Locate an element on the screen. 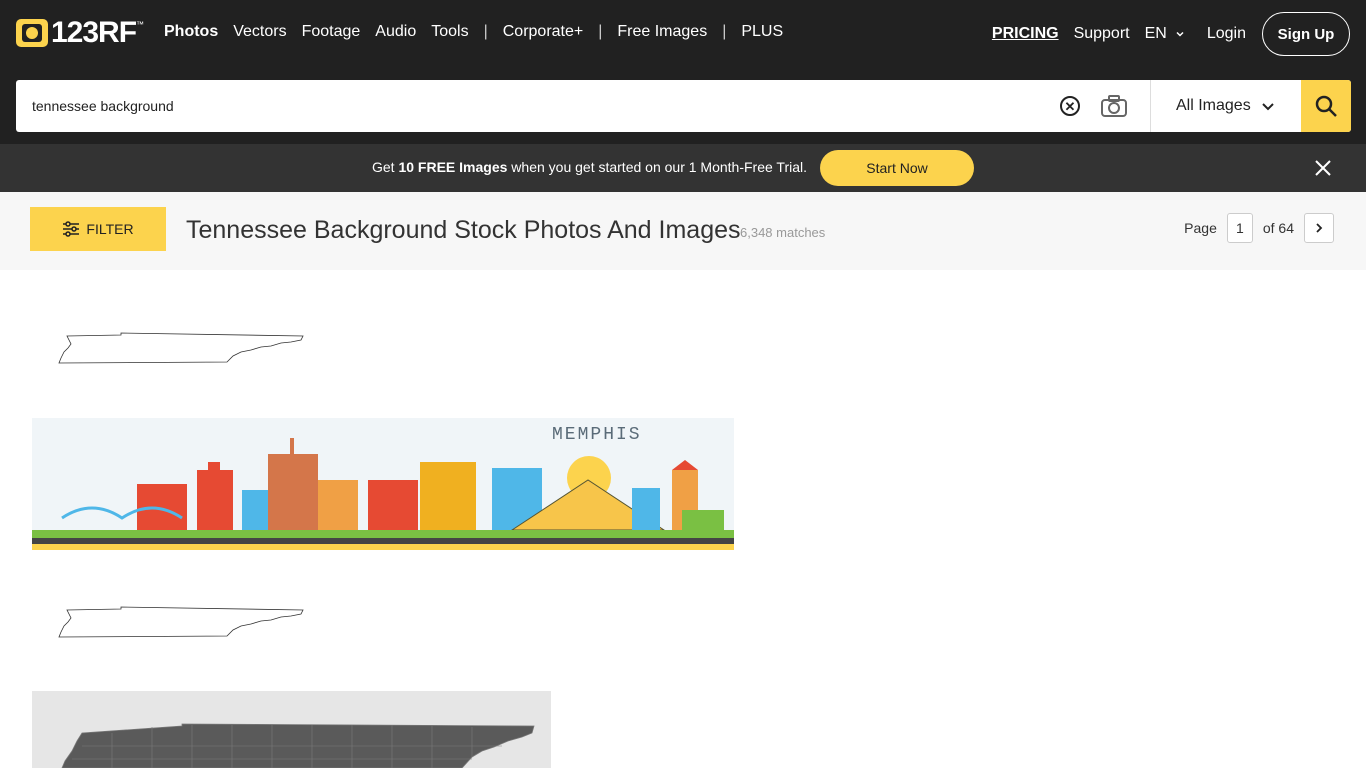 The image size is (1366, 768). camera-logo-icon is located at coordinates (32, 33).